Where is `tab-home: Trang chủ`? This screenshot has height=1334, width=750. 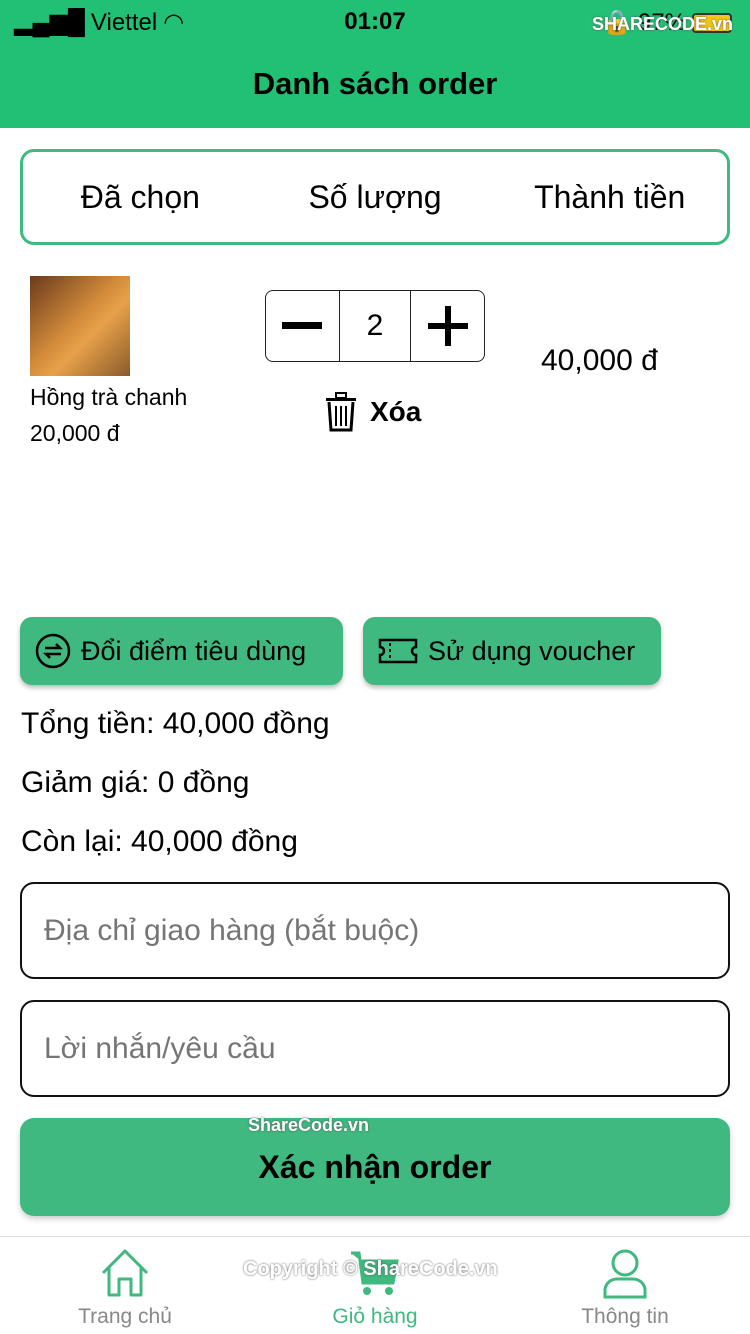
tab-home: Trang chủ is located at coordinates (125, 1285).